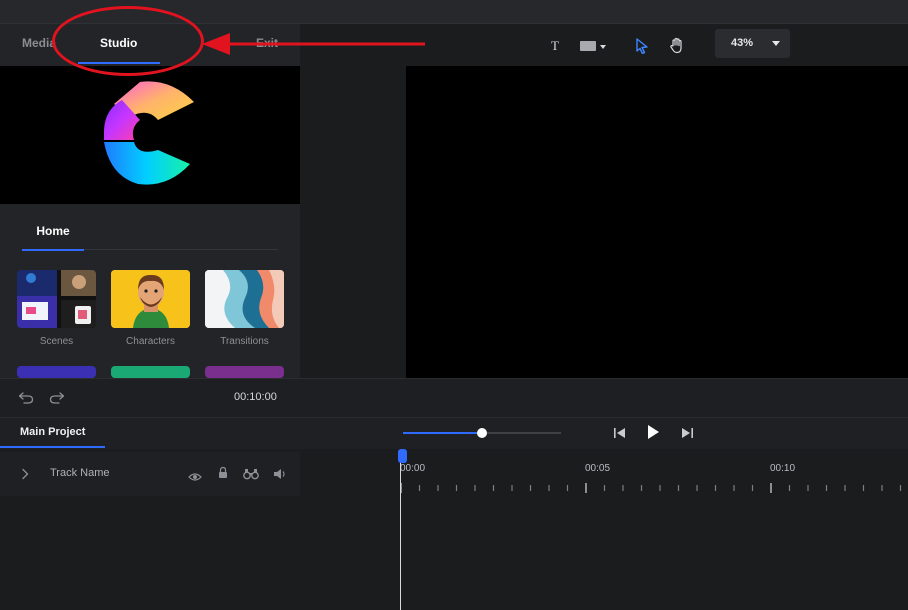 This screenshot has width=908, height=610. I want to click on scenes-label: Scenes, so click(56, 341).